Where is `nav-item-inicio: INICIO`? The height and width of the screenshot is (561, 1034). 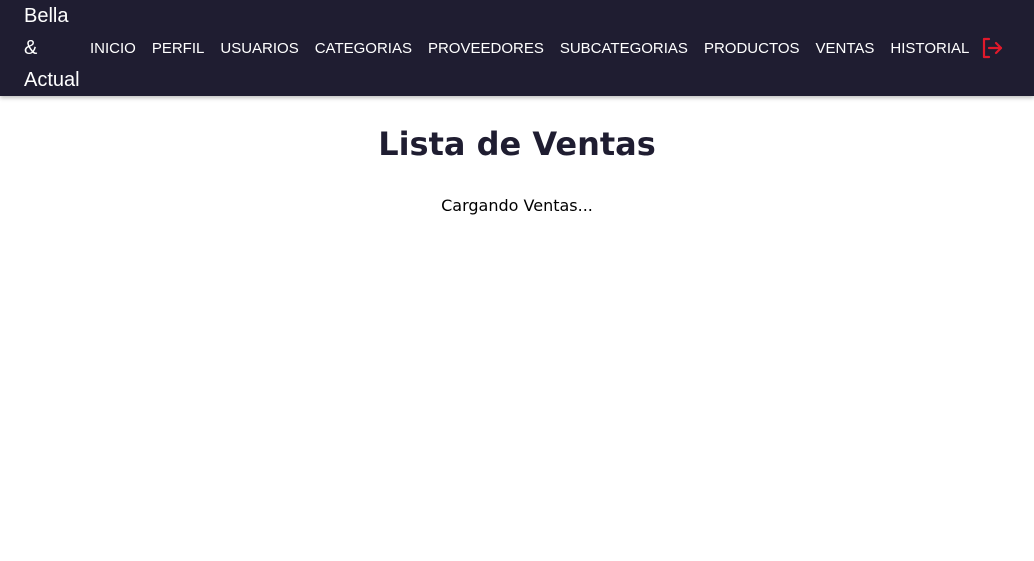 nav-item-inicio: INICIO is located at coordinates (113, 48).